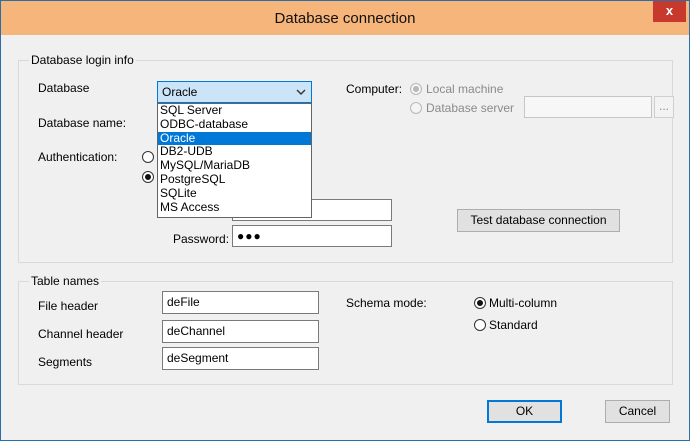 Image resolution: width=690 pixels, height=441 pixels. Describe the element at coordinates (78, 157) in the screenshot. I see `authentication-label: Authentication:` at that location.